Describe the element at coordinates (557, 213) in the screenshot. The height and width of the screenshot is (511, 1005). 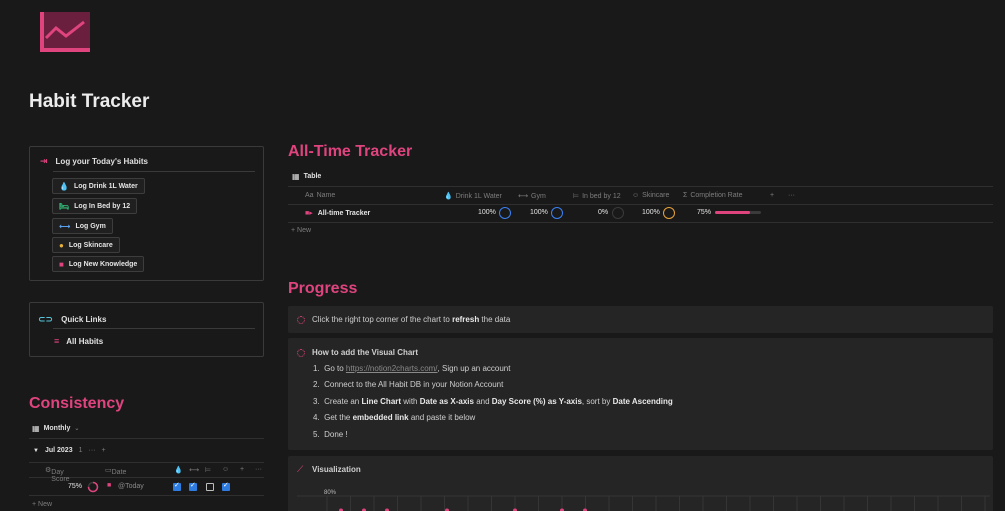
I see `gym-progress-ring` at that location.